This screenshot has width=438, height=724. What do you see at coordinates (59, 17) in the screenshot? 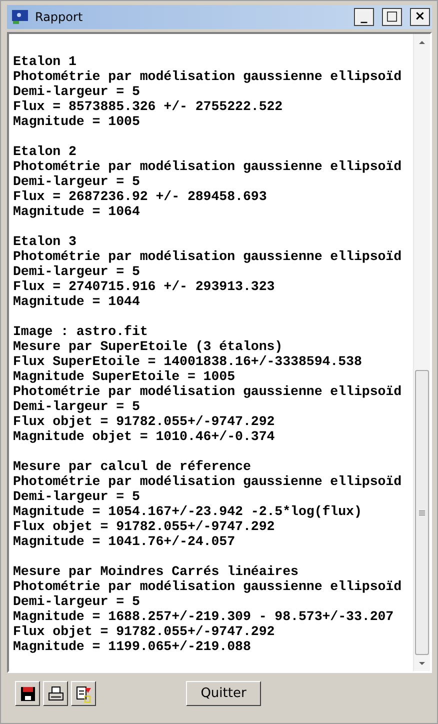
I see `window-title: Rapport` at bounding box center [59, 17].